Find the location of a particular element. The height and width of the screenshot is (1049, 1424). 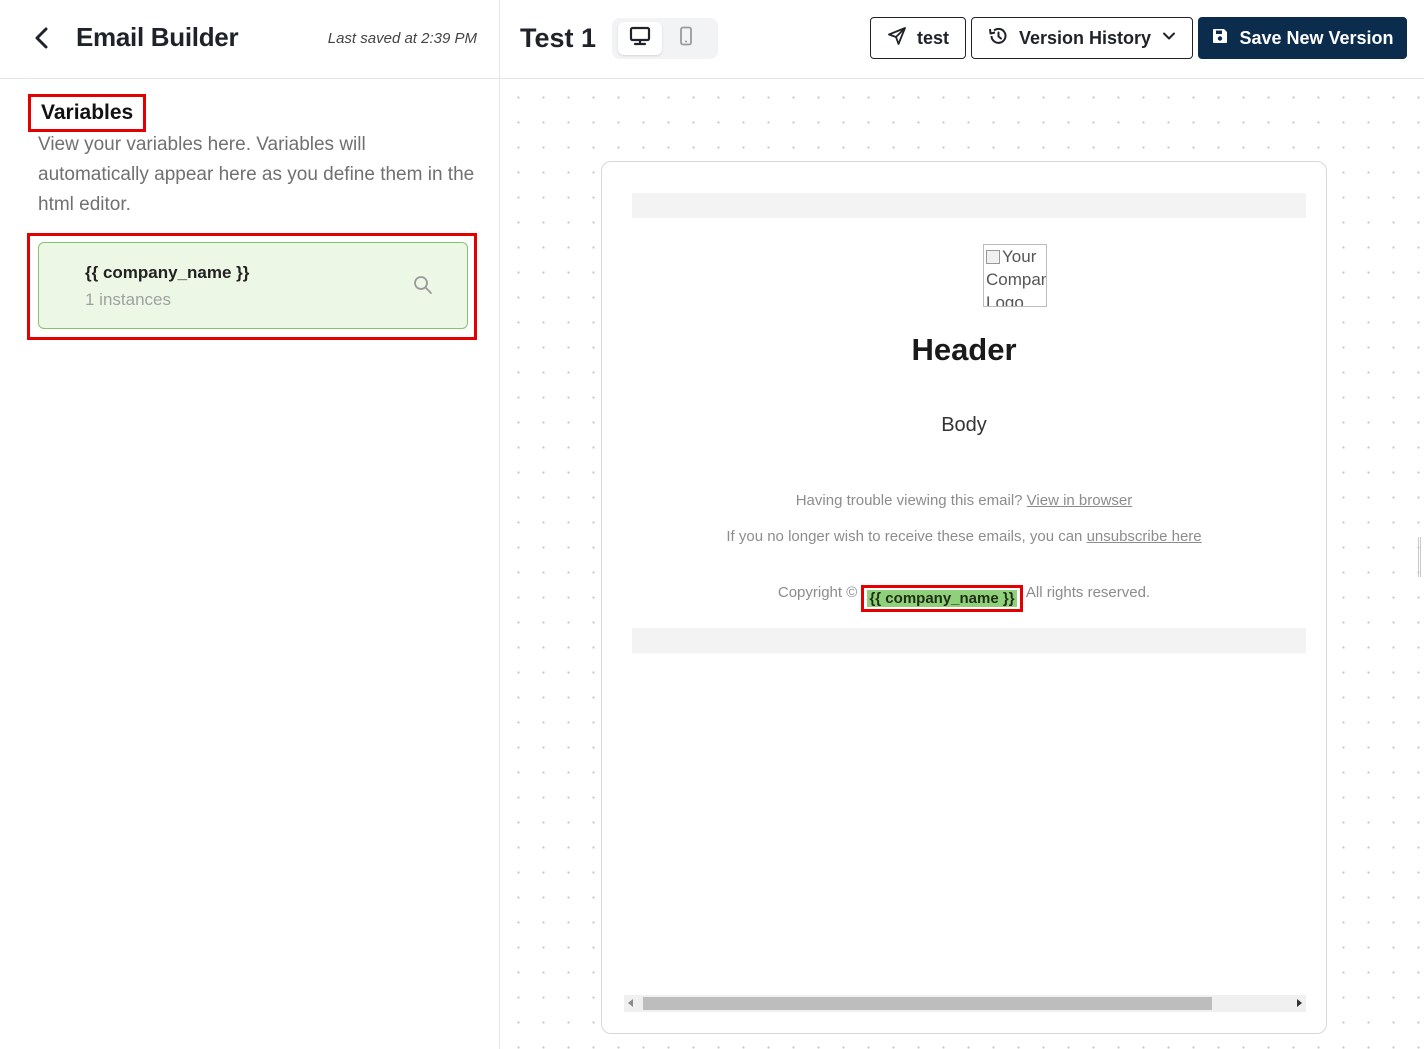

copyright-suffix: All rights reserved. is located at coordinates (1086, 592).